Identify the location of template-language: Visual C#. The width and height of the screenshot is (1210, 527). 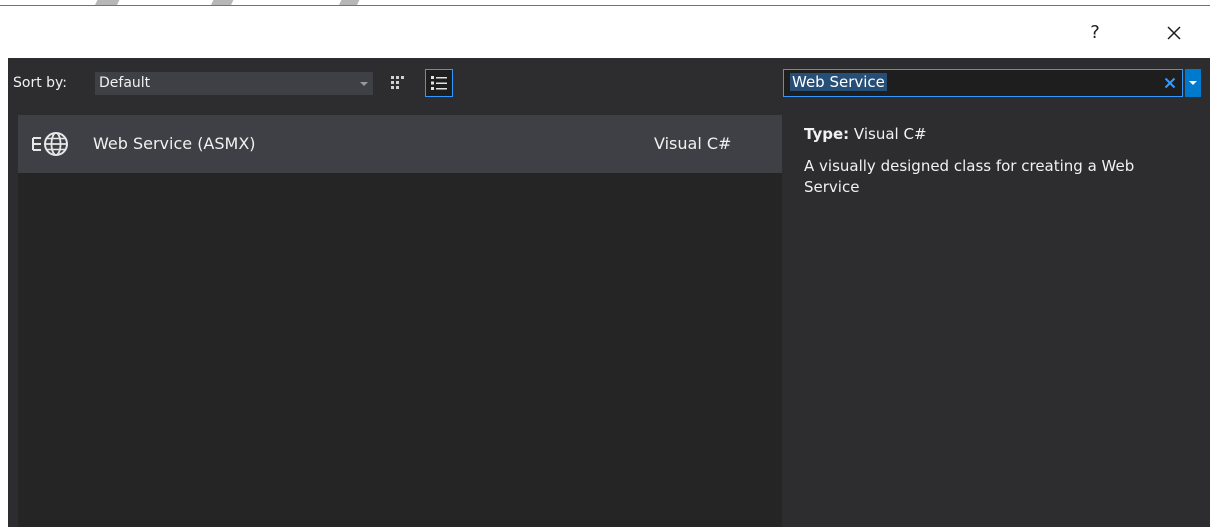
(693, 143).